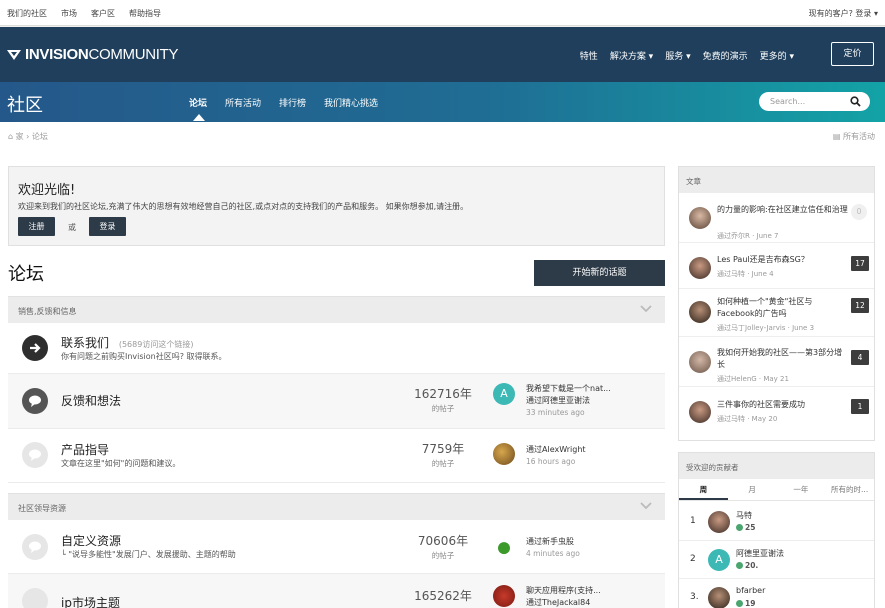 The height and width of the screenshot is (608, 885). Describe the element at coordinates (90, 601) in the screenshot. I see `forum-name: ip市场主题` at that location.